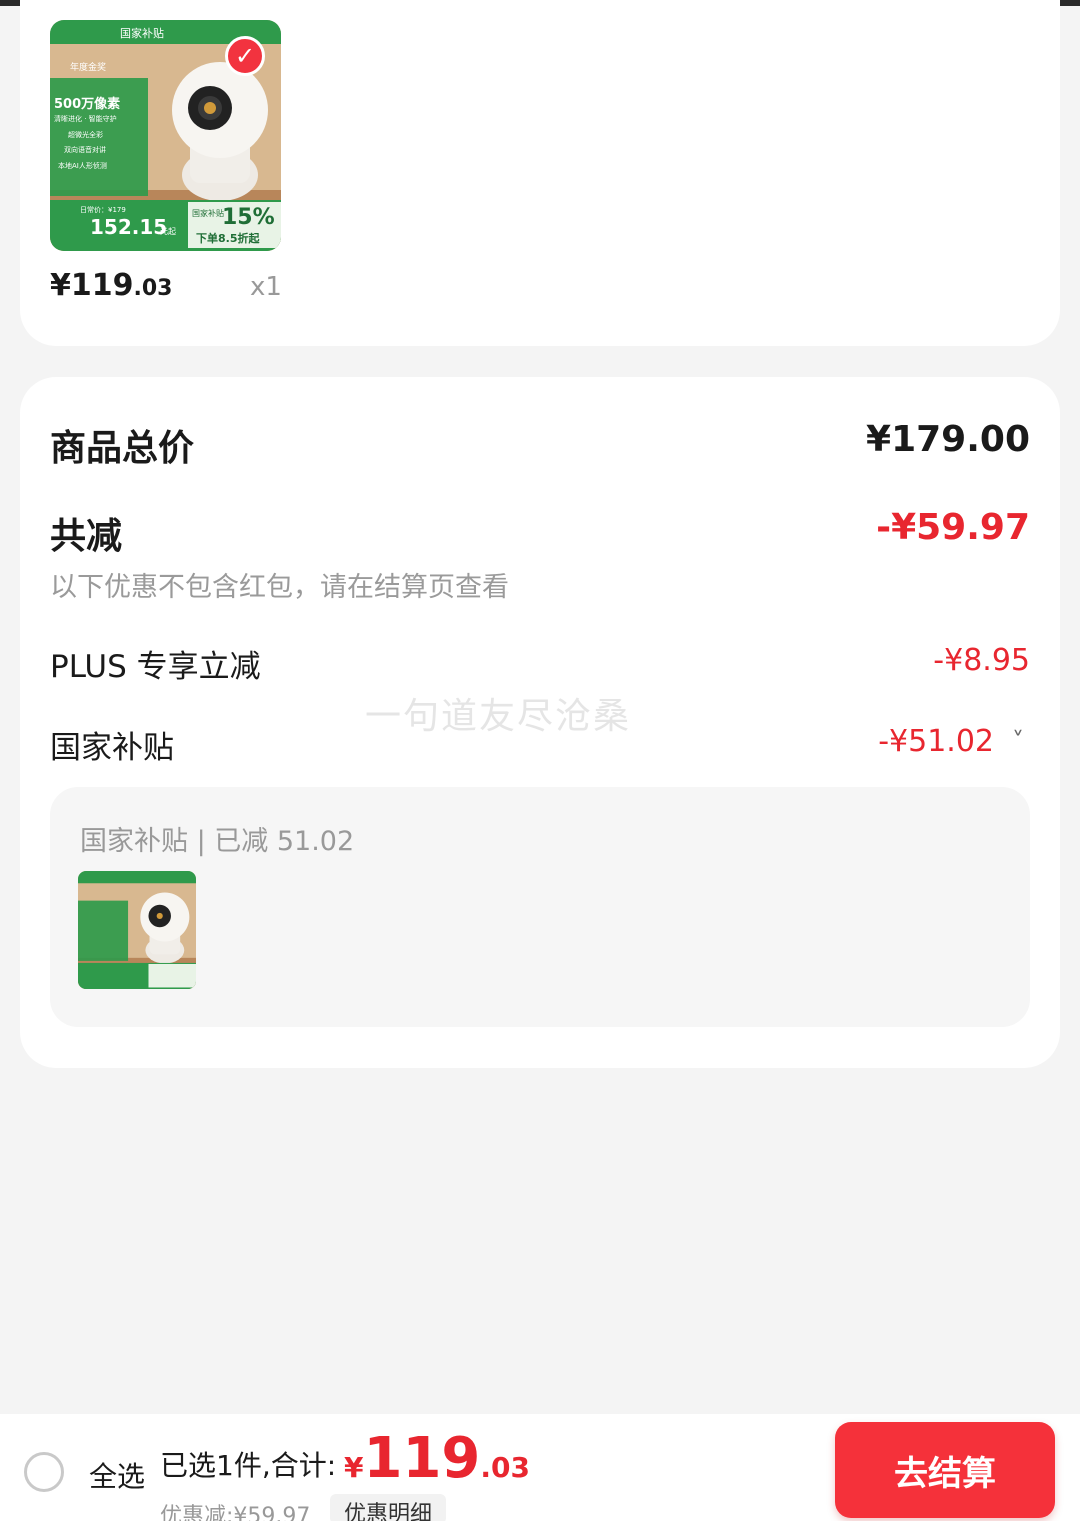 Image resolution: width=1080 pixels, height=1521 pixels. I want to click on chevron-down-icon: ˅, so click(1018, 741).